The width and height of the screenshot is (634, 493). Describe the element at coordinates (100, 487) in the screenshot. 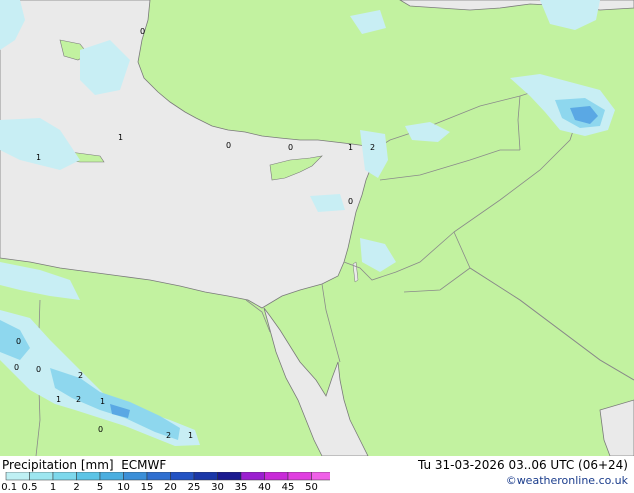

I see `colorbar-tick: 5` at that location.